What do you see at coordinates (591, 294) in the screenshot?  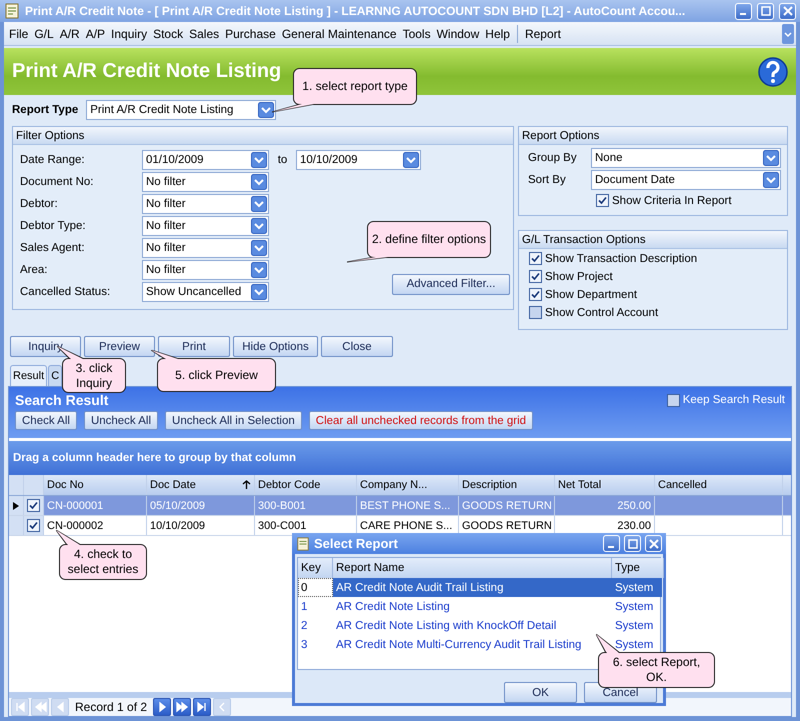 I see `checkbox-label: Show Department` at bounding box center [591, 294].